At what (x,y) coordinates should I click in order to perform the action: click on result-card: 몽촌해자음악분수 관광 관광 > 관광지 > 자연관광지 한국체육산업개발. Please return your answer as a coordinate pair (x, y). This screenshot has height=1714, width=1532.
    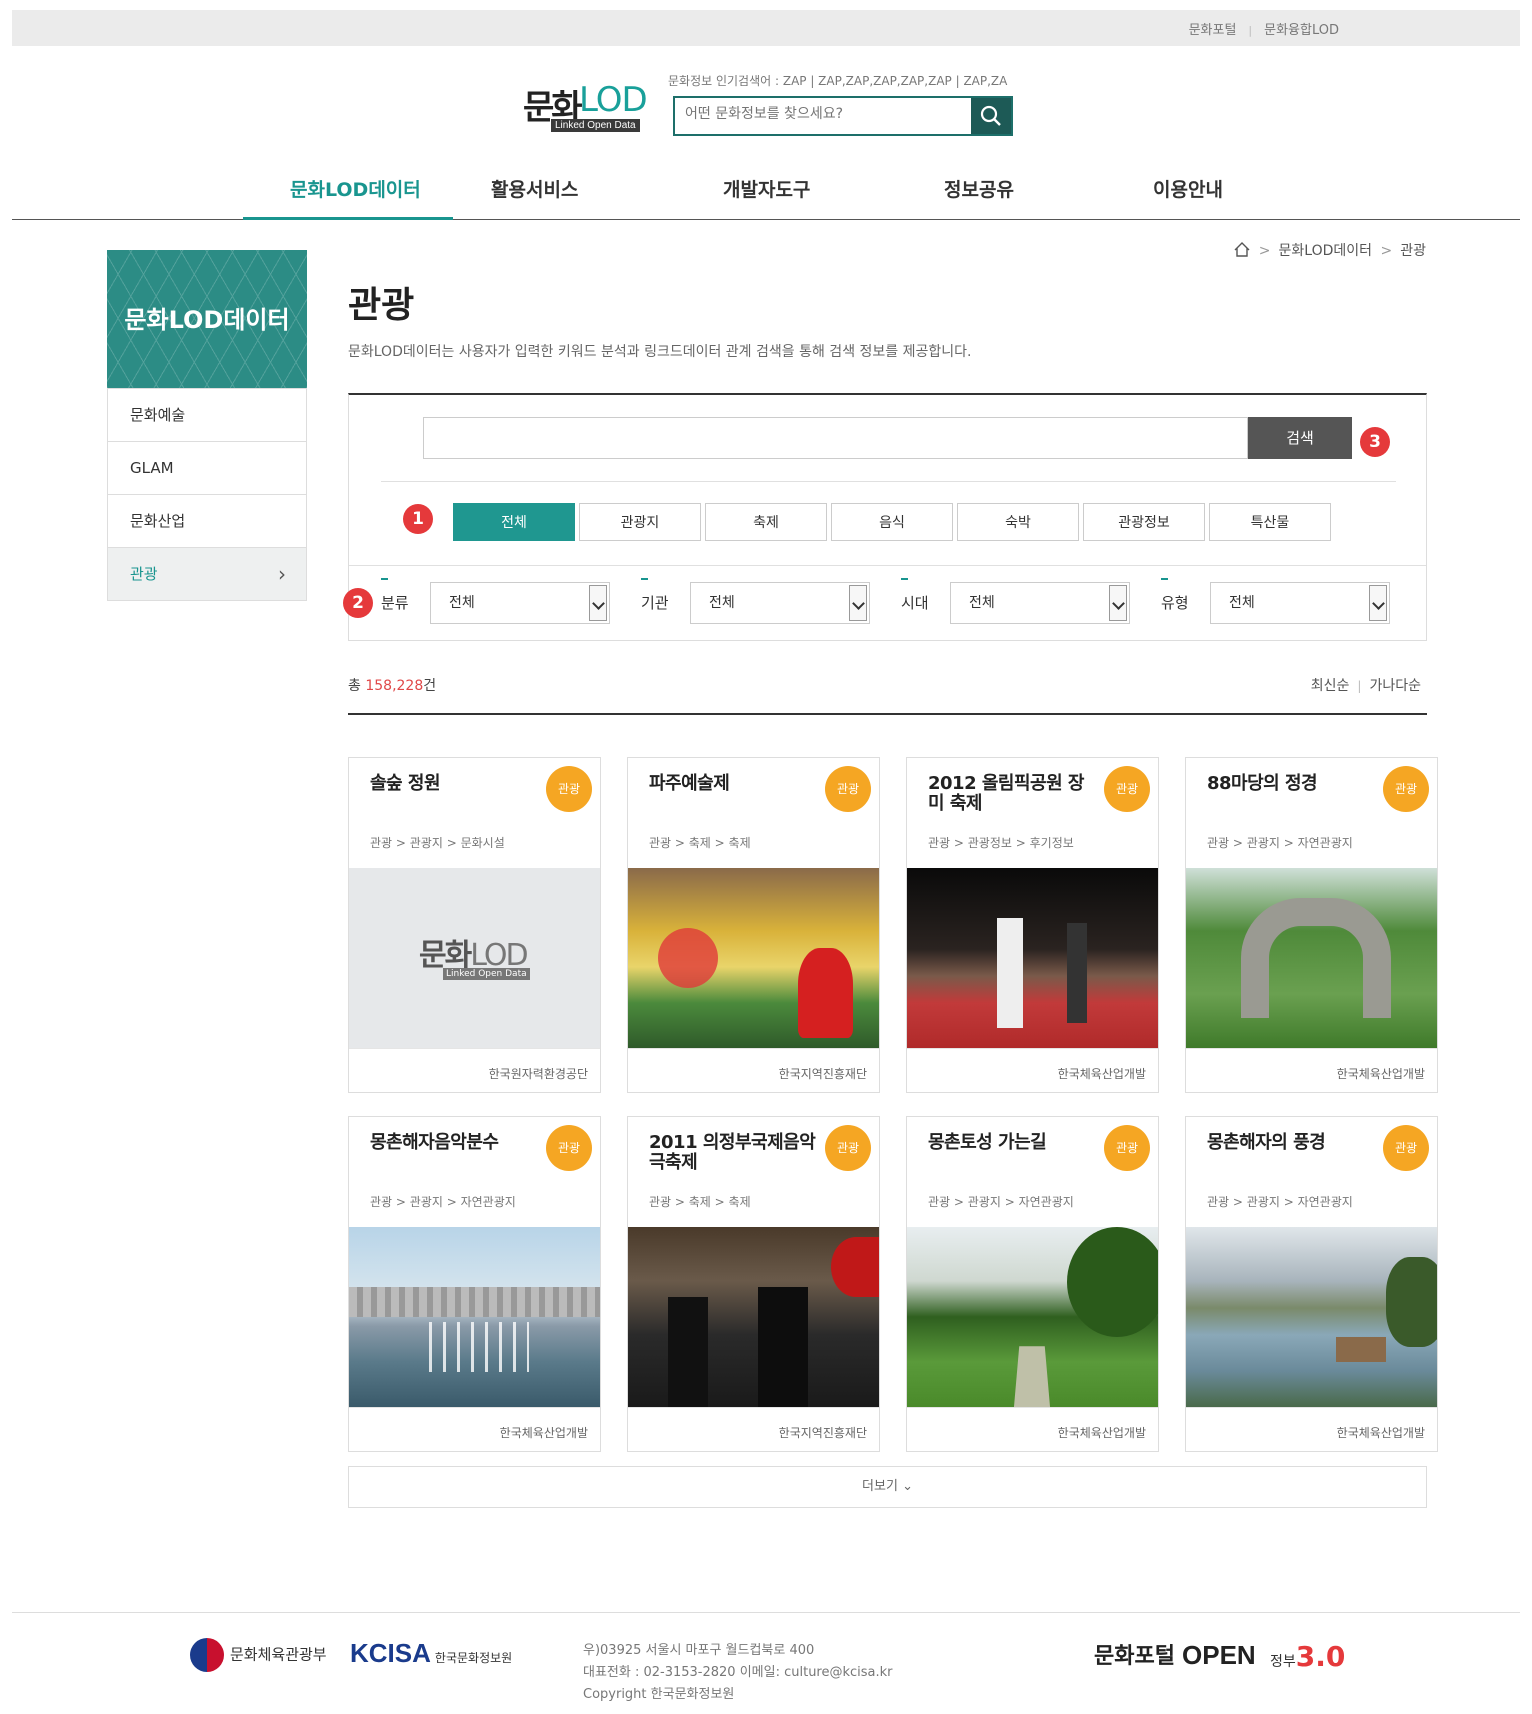
    Looking at the image, I should click on (474, 1284).